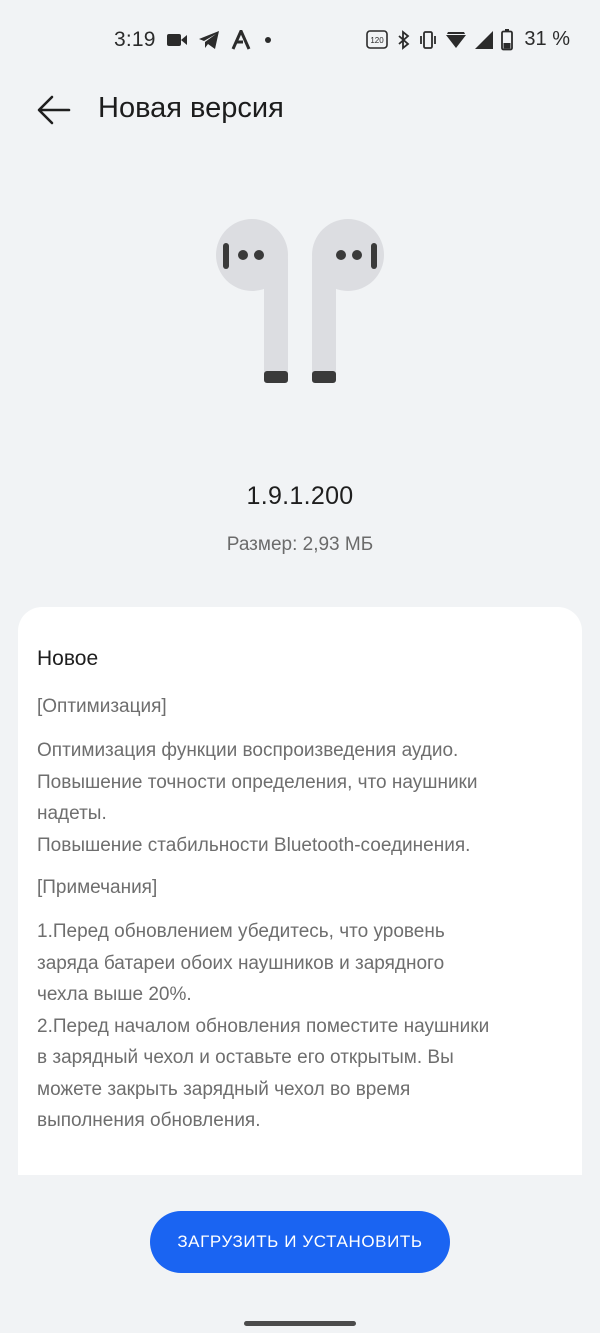  I want to click on notes-spacer, so click(300, 866).